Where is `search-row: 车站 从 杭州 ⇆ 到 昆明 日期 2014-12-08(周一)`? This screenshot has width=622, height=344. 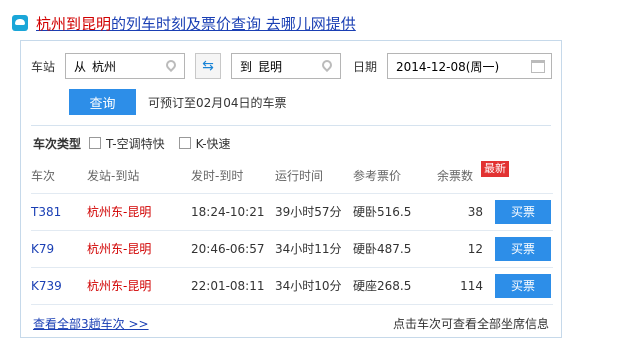
search-row: 车站 从 杭州 ⇆ 到 昆明 日期 2014-12-08(周一) is located at coordinates (292, 66).